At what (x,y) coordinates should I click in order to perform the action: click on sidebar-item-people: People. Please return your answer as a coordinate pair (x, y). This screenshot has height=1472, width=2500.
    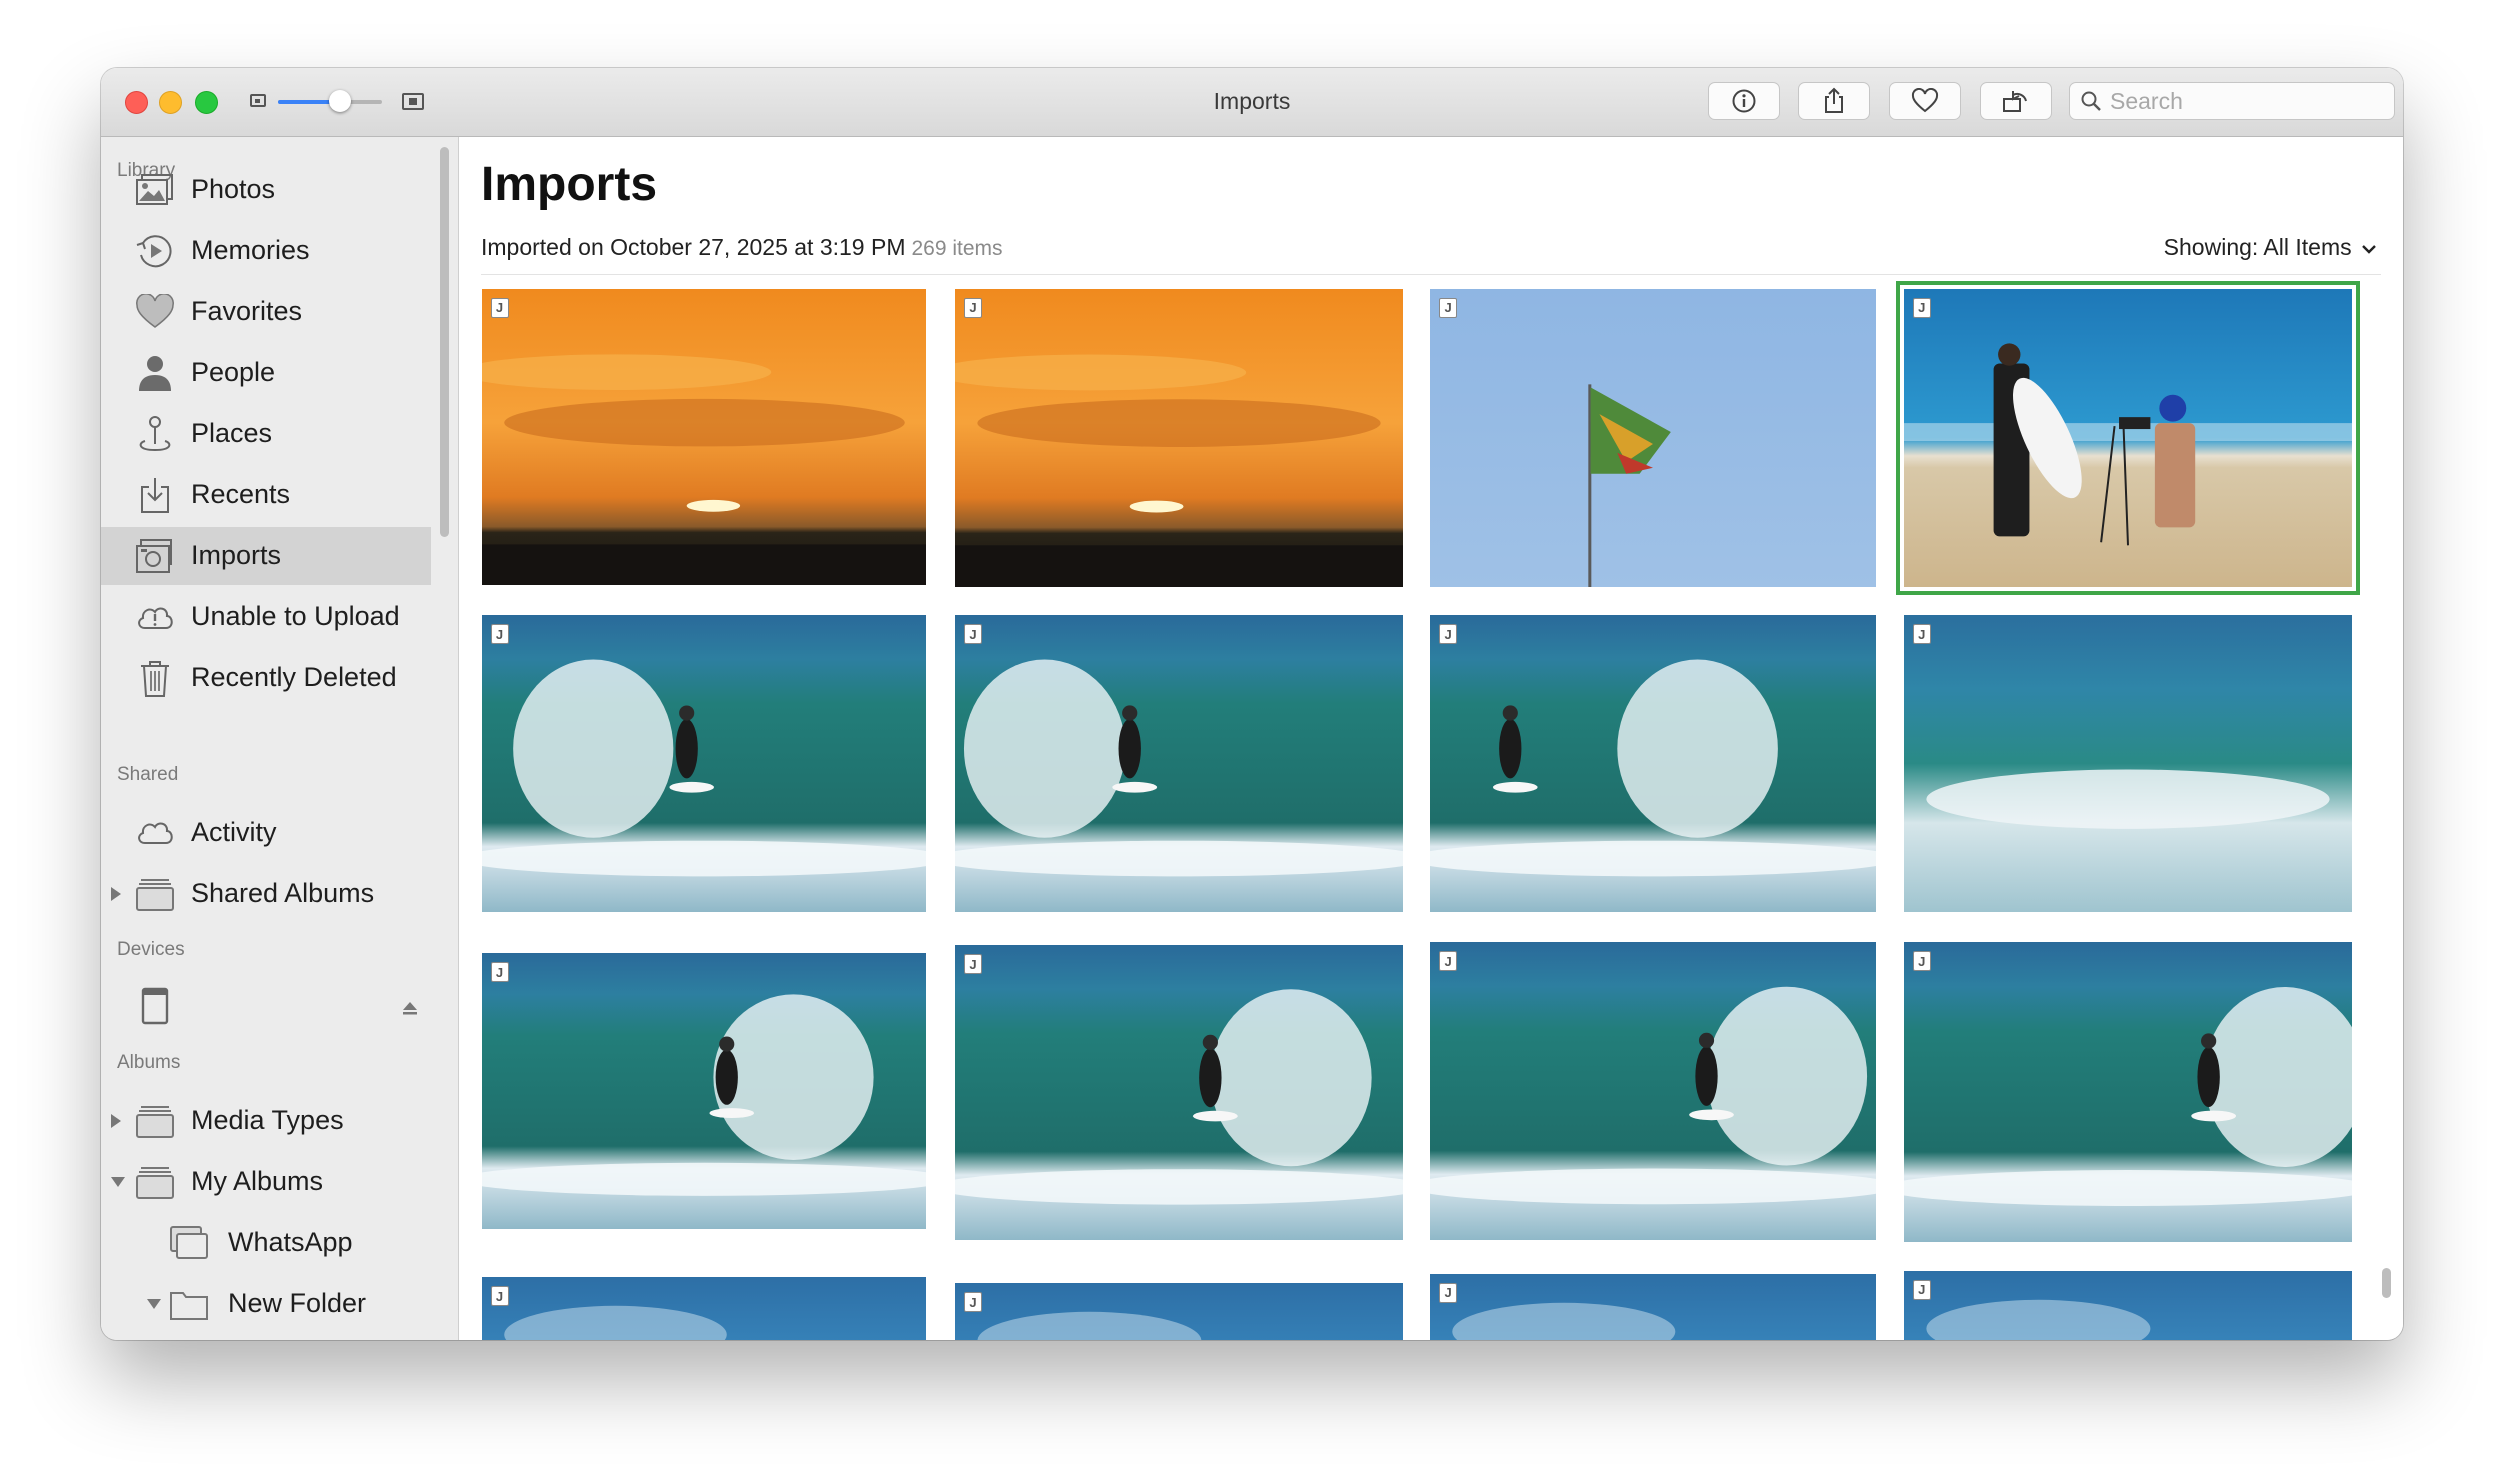
    Looking at the image, I should click on (266, 373).